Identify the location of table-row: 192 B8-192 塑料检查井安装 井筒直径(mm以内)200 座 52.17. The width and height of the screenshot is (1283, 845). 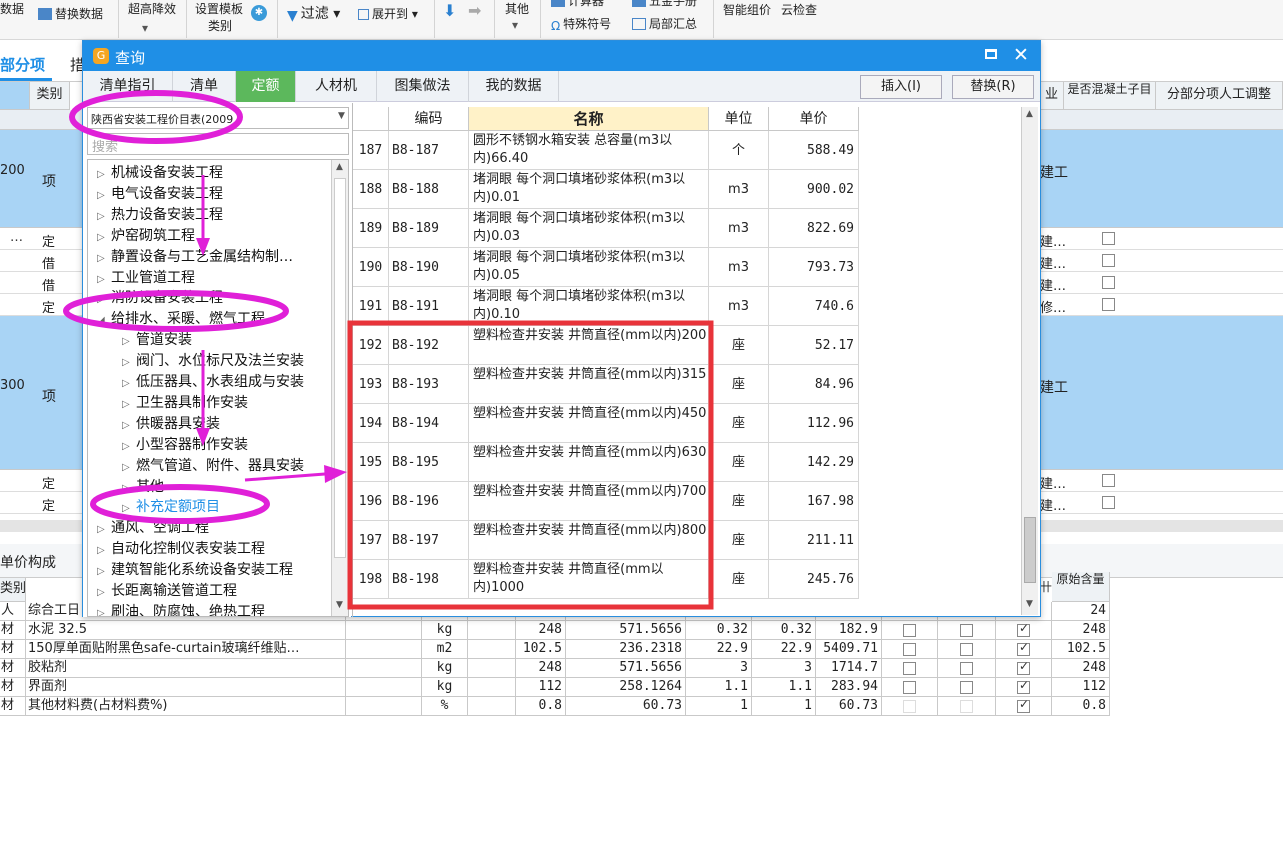
(606, 345).